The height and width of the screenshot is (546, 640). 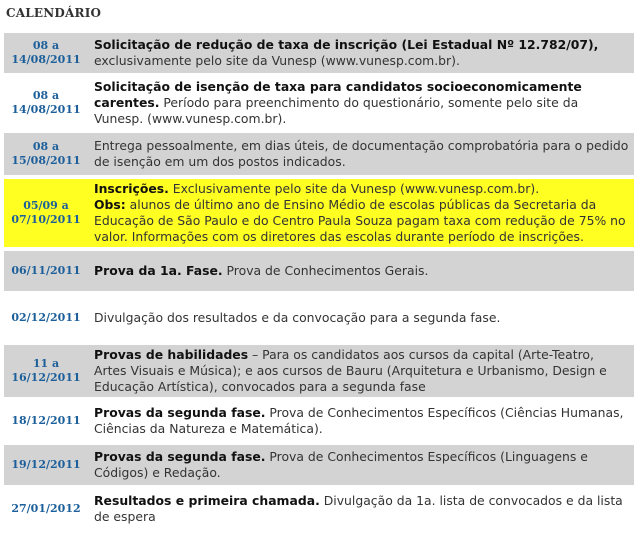 What do you see at coordinates (46, 219) in the screenshot?
I see `date-line: 07/10/2011` at bounding box center [46, 219].